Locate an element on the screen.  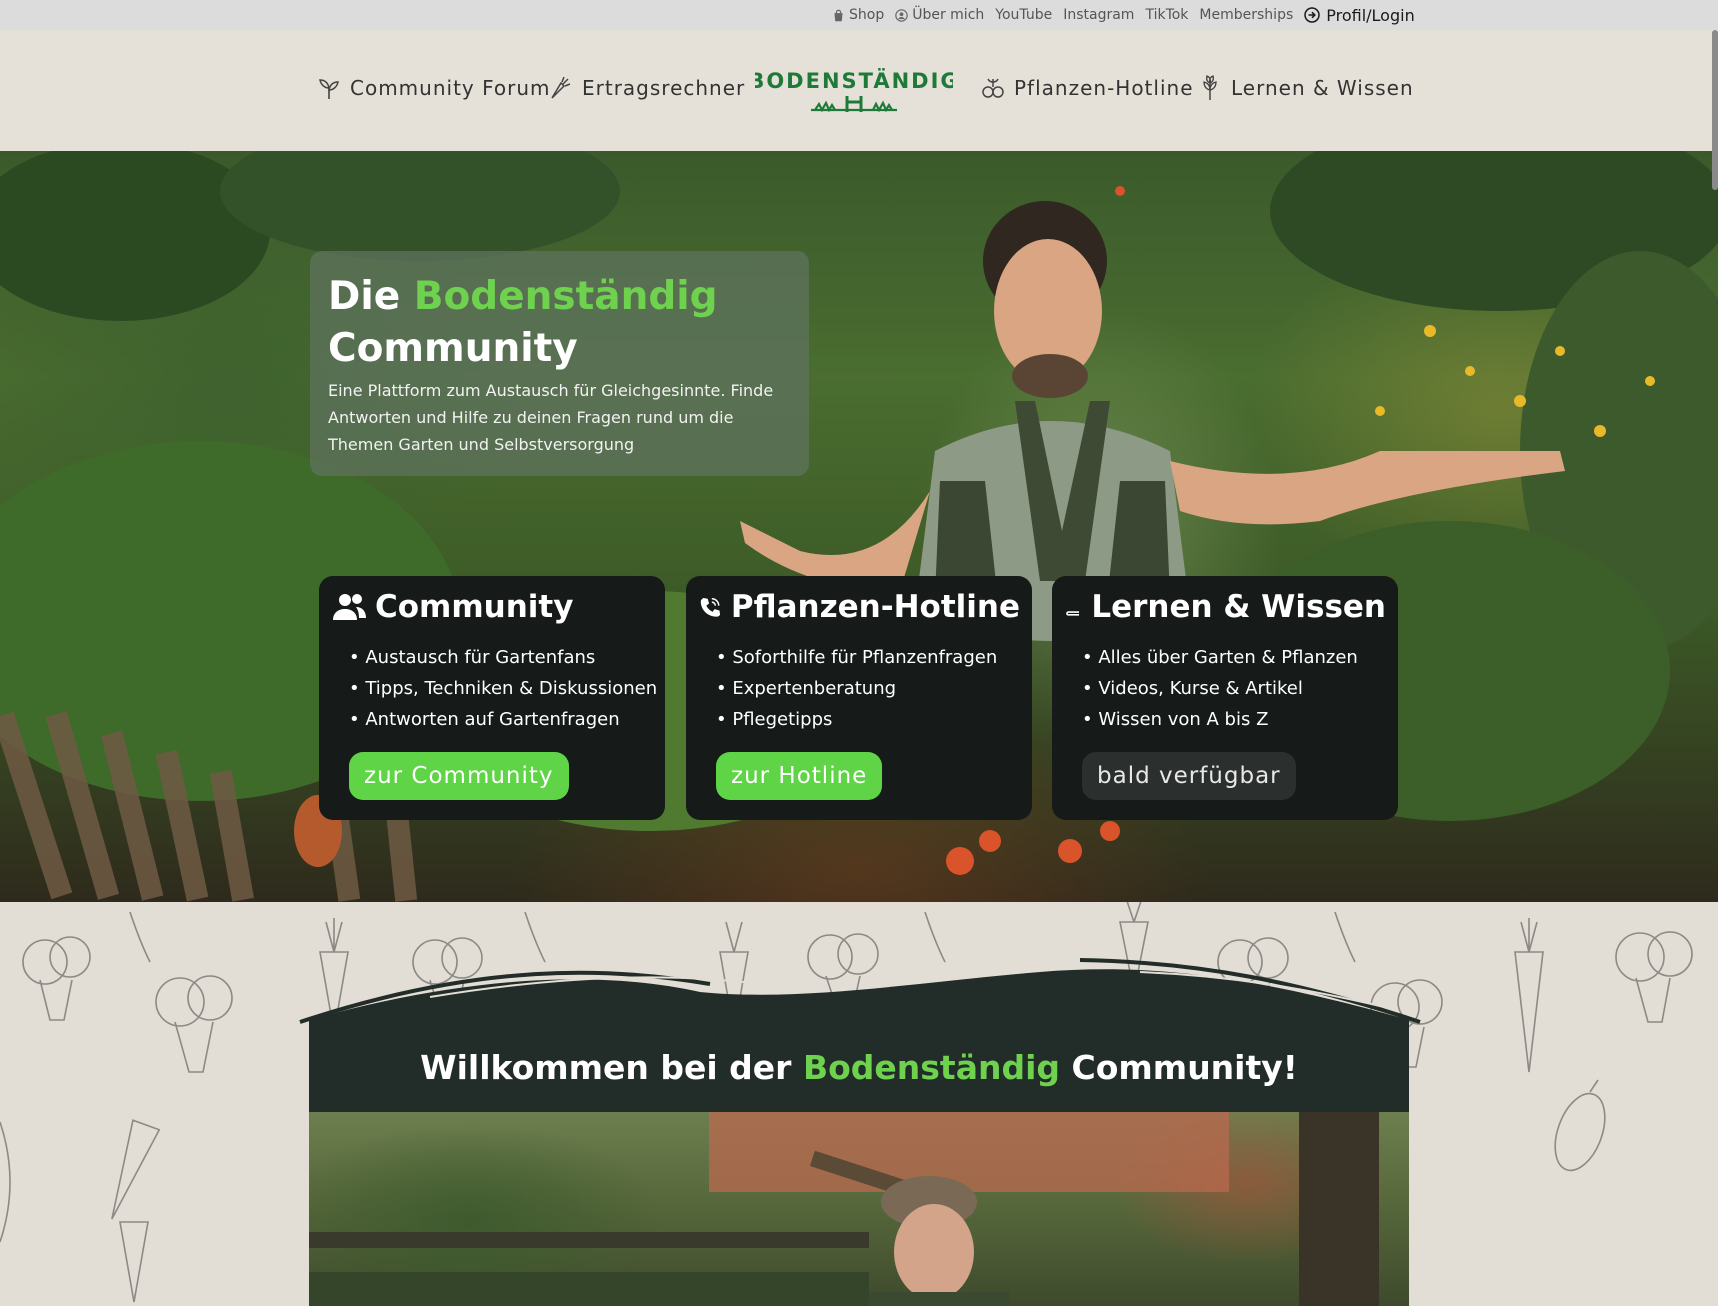
learning-card-title: Lernen & Wissen is located at coordinates (1238, 607).